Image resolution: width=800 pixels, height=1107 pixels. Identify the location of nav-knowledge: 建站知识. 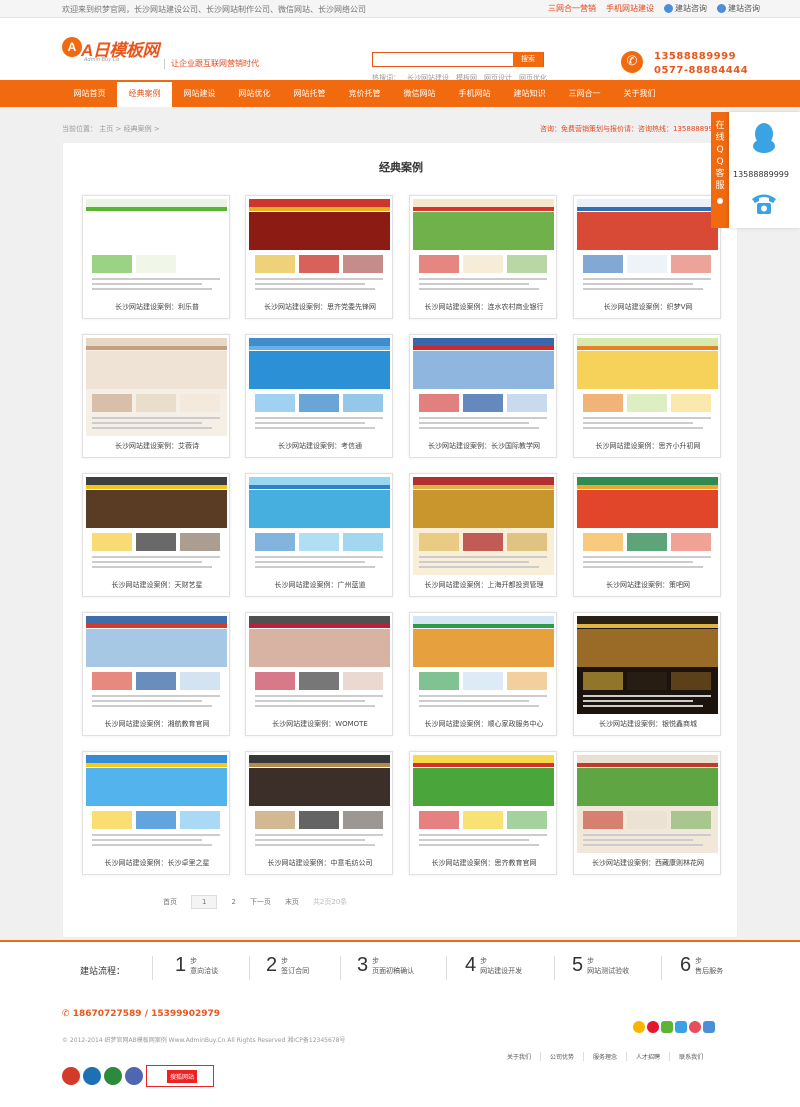
(529, 93).